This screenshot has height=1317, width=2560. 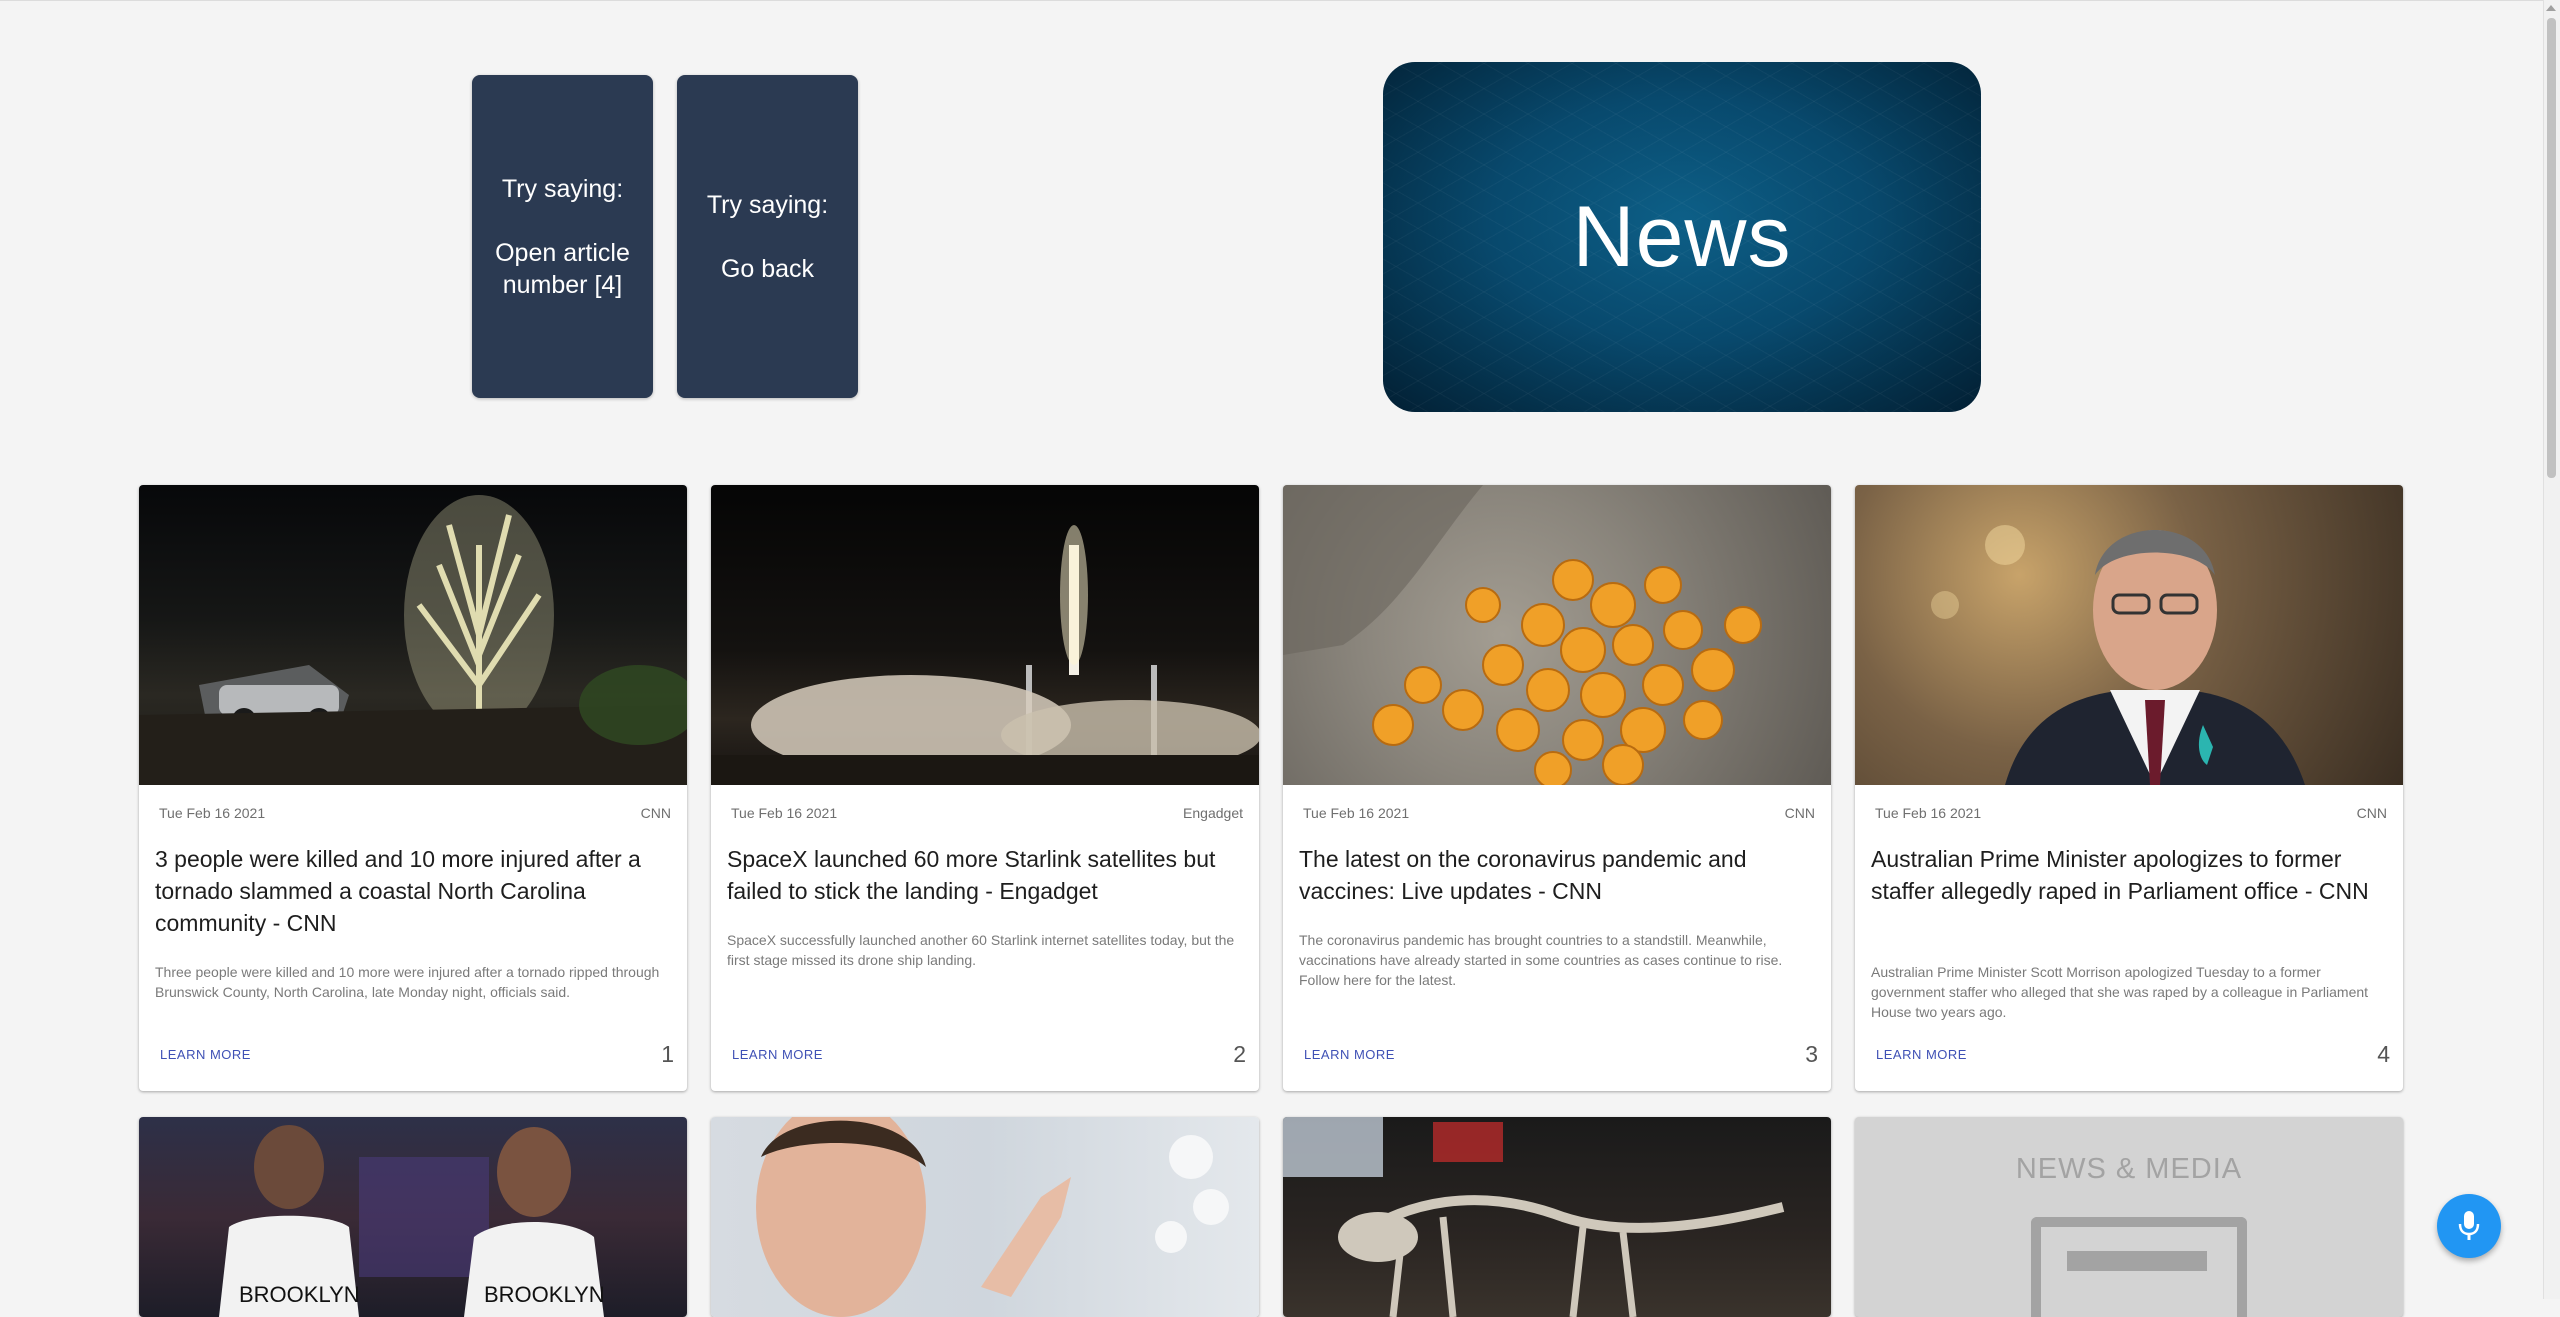 What do you see at coordinates (667, 1054) in the screenshot?
I see `article-number: 1` at bounding box center [667, 1054].